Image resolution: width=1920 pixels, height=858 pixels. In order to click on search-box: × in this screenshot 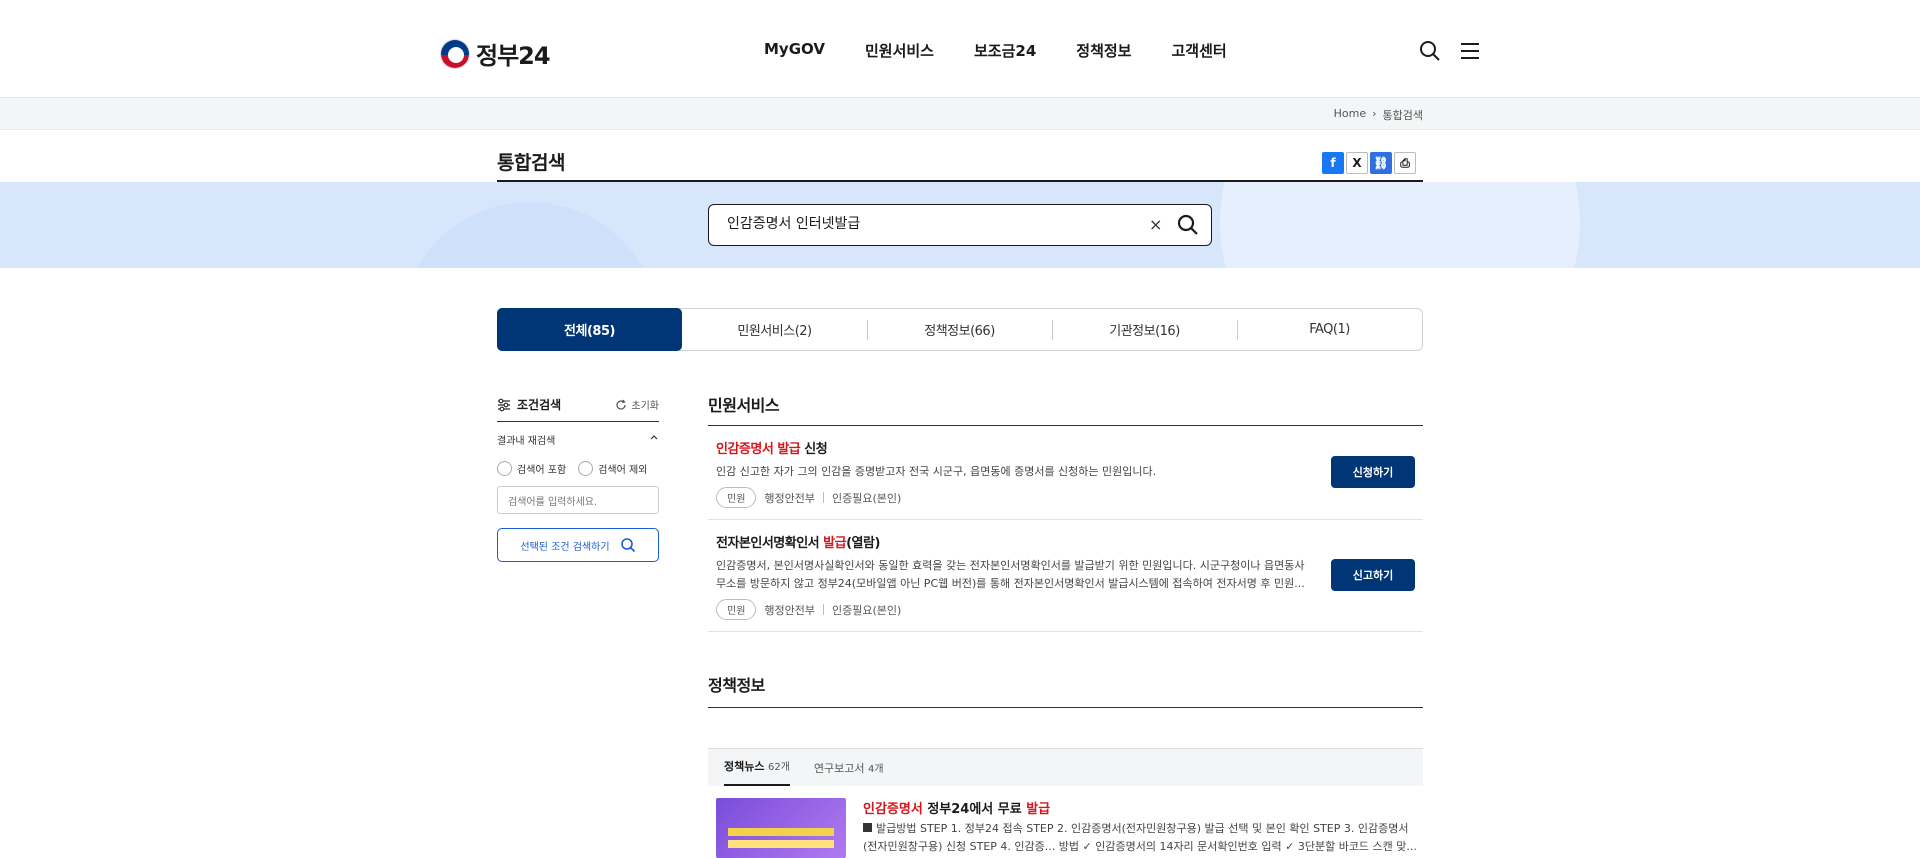, I will do `click(960, 225)`.